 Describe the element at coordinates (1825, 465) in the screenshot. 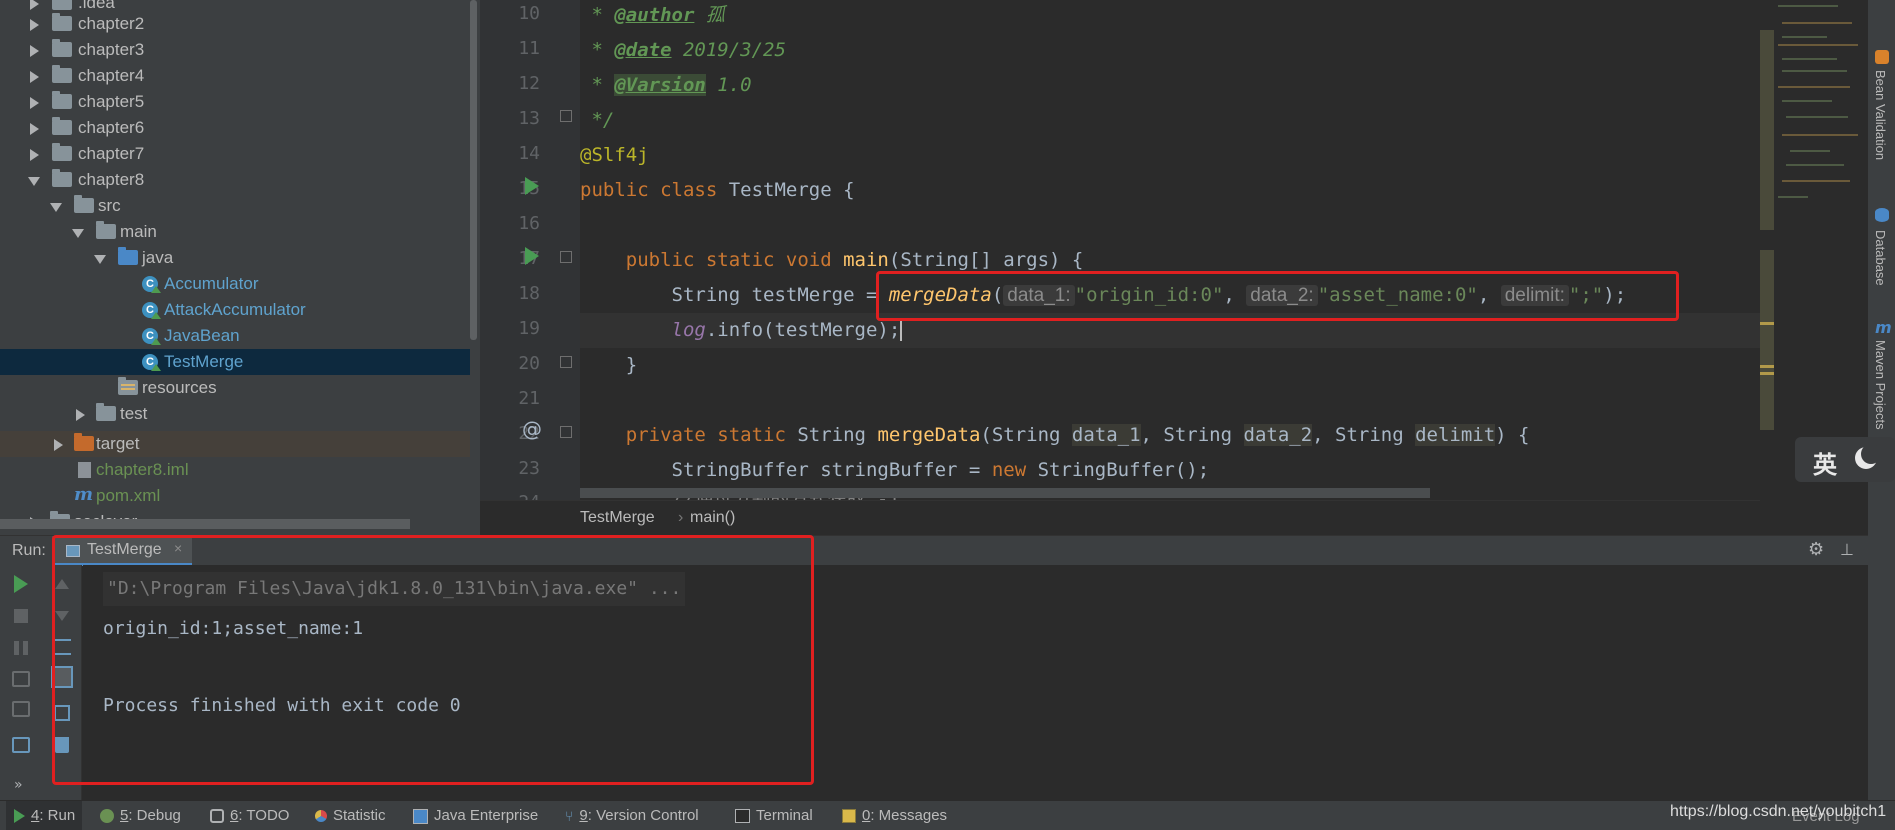

I see `ime-language-label: 英` at that location.